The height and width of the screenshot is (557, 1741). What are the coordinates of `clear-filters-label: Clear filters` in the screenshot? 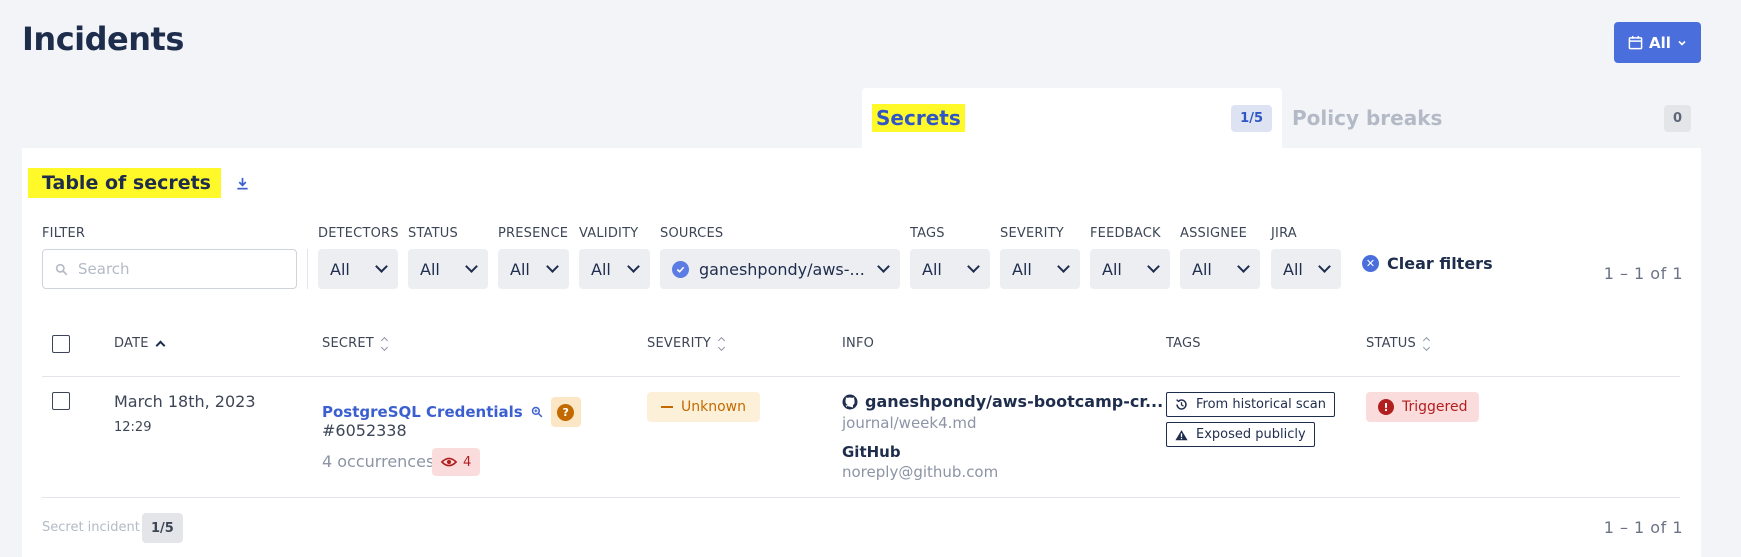 It's located at (1440, 263).